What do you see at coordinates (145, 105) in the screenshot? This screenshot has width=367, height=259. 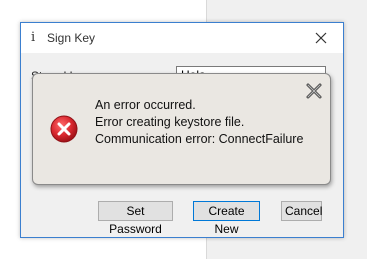 I see `error-message-line: An error occurred.` at bounding box center [145, 105].